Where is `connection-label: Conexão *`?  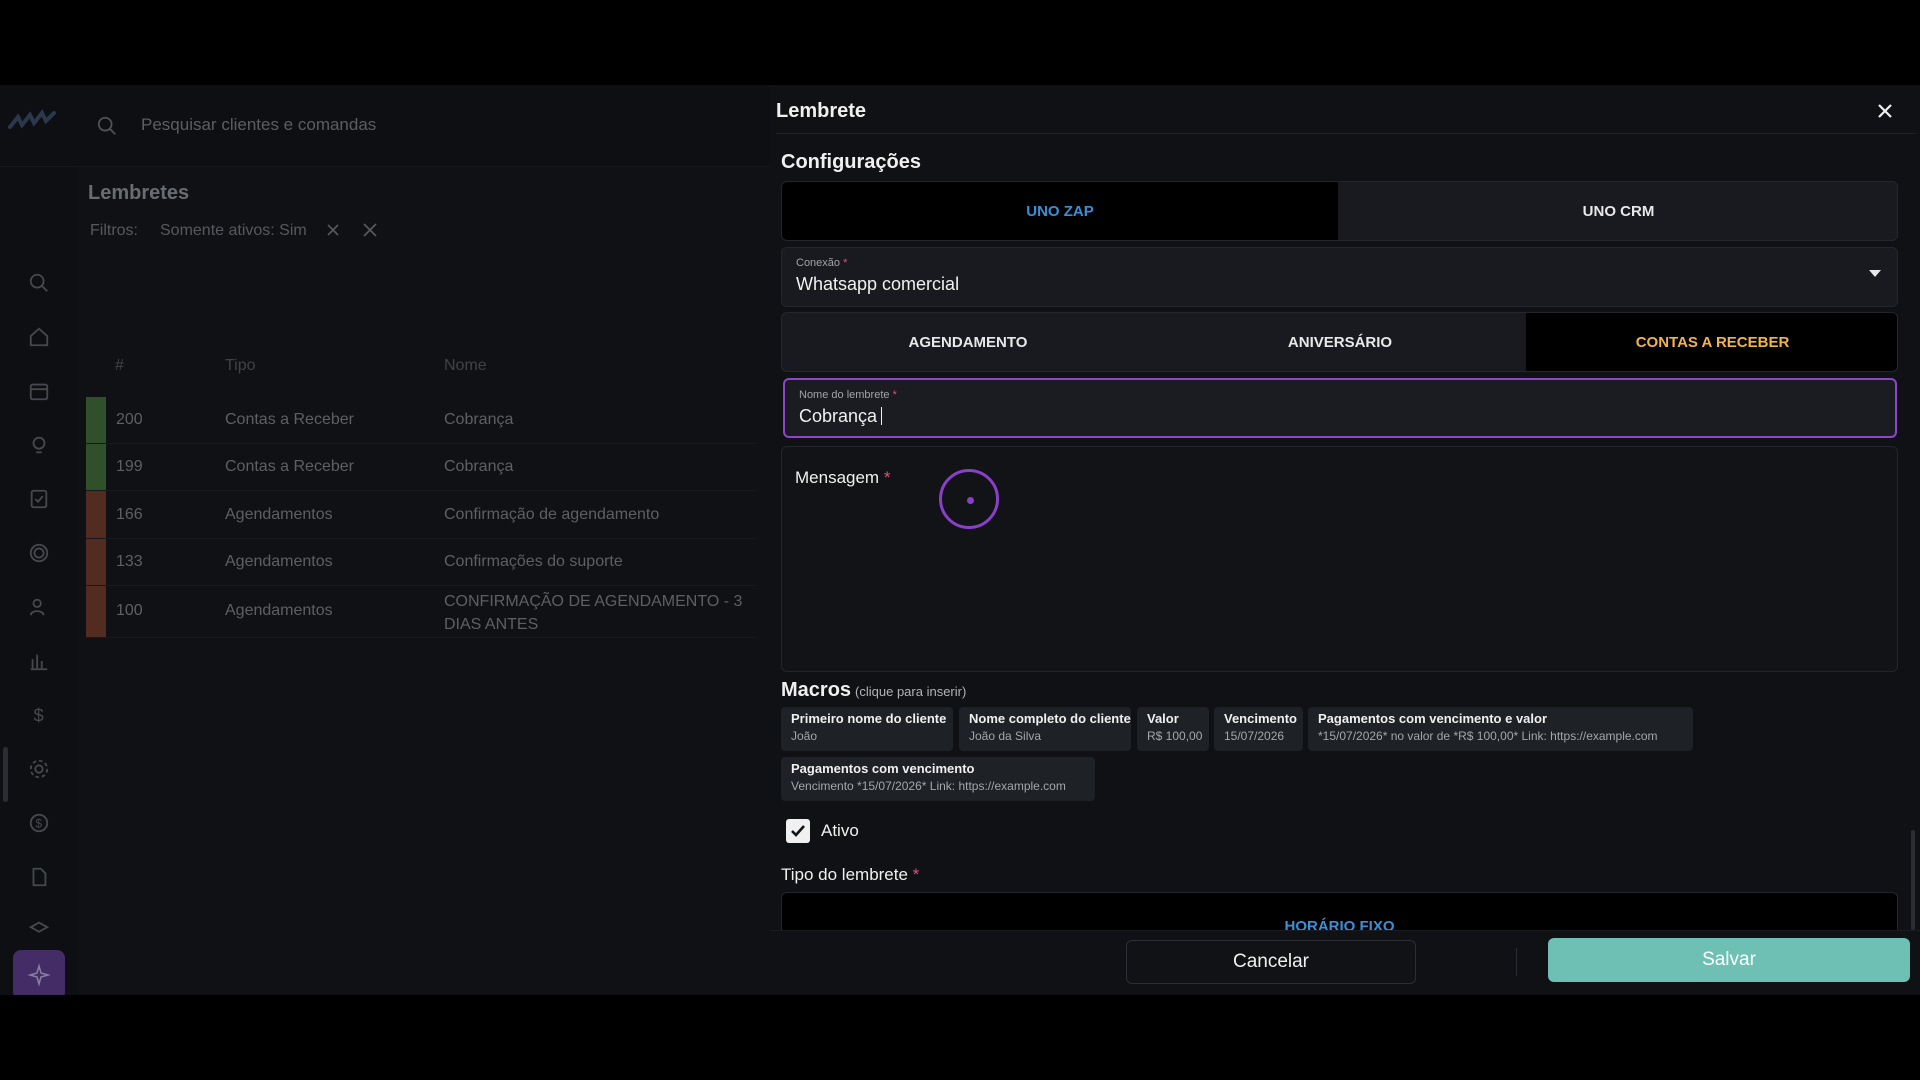 connection-label: Conexão * is located at coordinates (822, 263).